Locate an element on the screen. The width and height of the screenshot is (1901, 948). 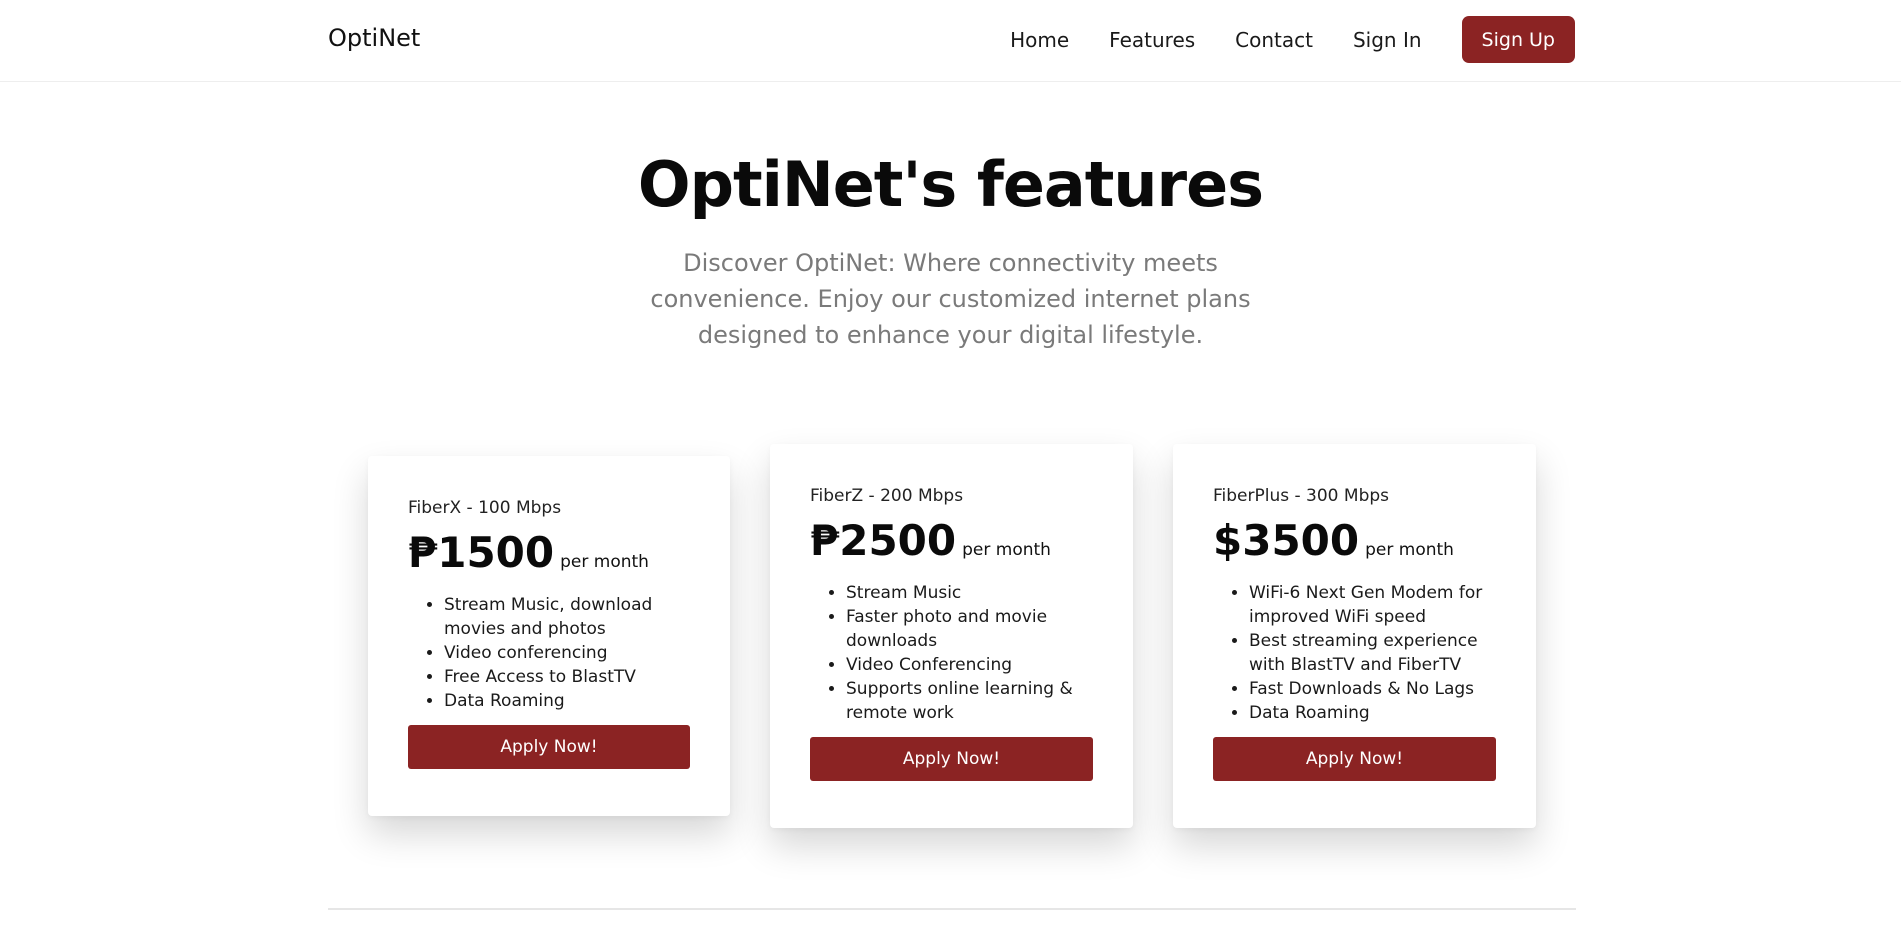
nav-link-home: Home is located at coordinates (1039, 40).